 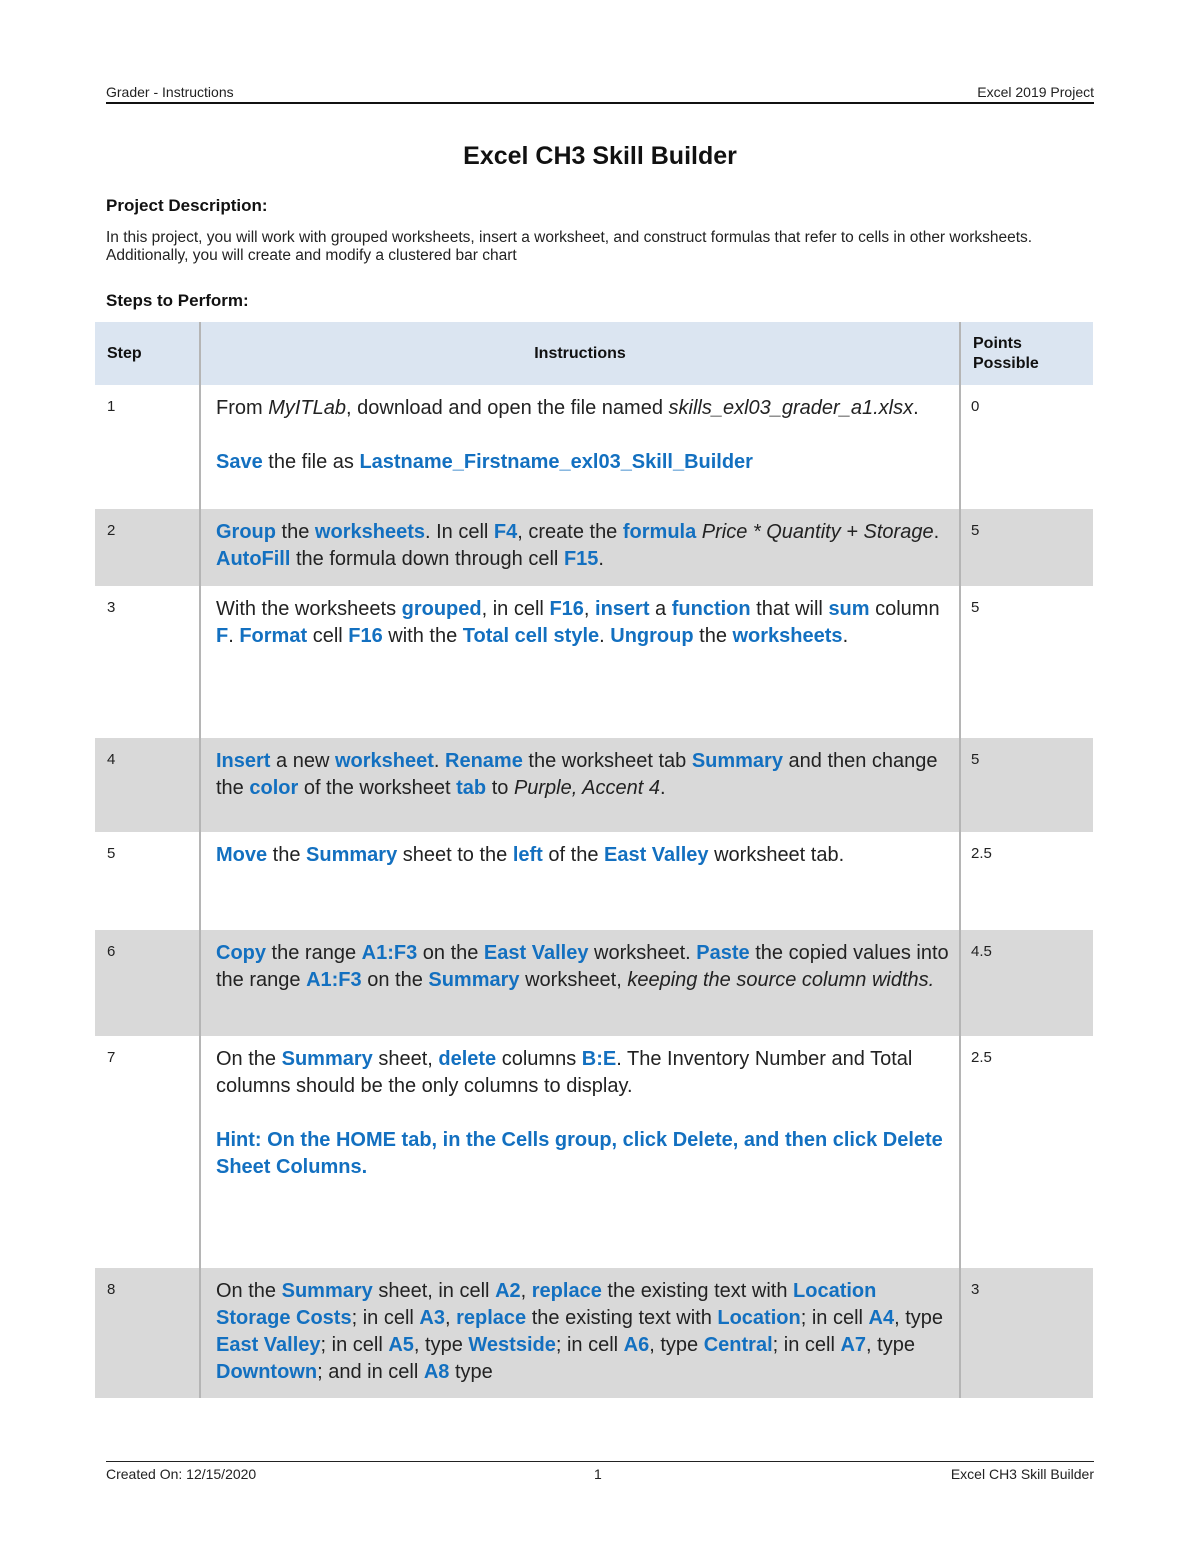 What do you see at coordinates (781, 980) in the screenshot?
I see `italic-text: keeping the source column widths.` at bounding box center [781, 980].